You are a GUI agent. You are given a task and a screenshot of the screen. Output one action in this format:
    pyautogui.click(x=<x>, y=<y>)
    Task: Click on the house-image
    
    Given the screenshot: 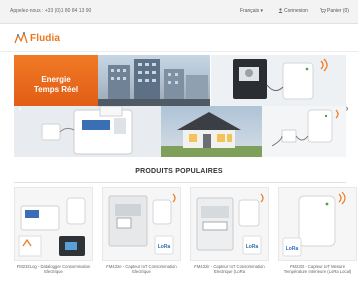 What is the action you would take?
    pyautogui.click(x=211, y=134)
    